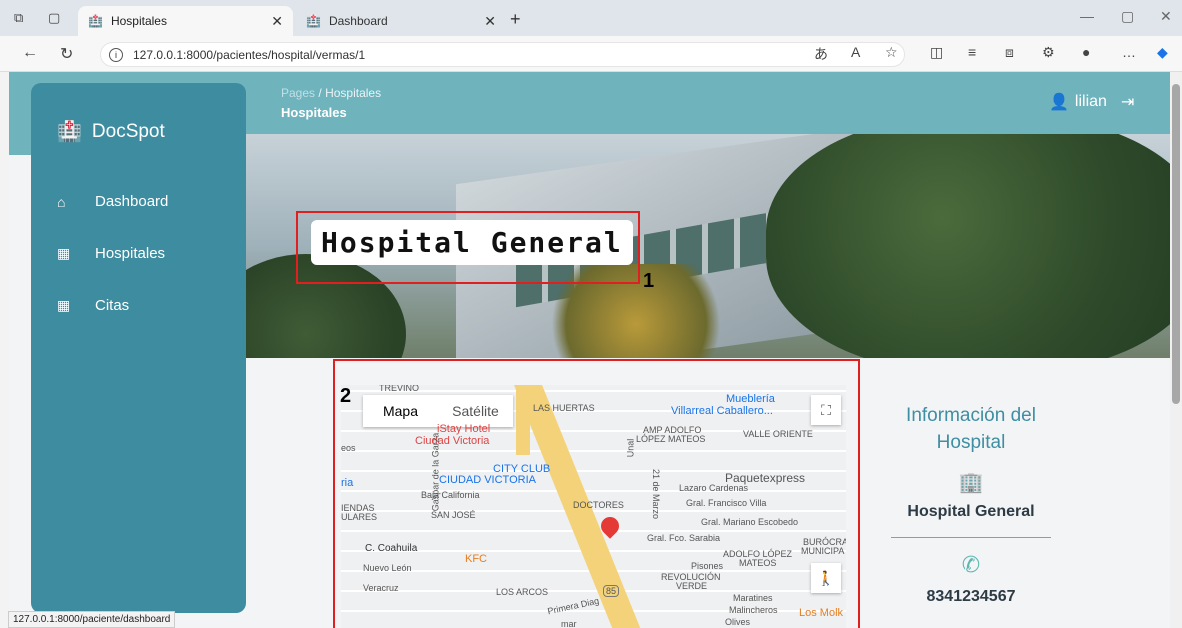  What do you see at coordinates (971, 429) in the screenshot?
I see `info-title: Información del Hospital` at bounding box center [971, 429].